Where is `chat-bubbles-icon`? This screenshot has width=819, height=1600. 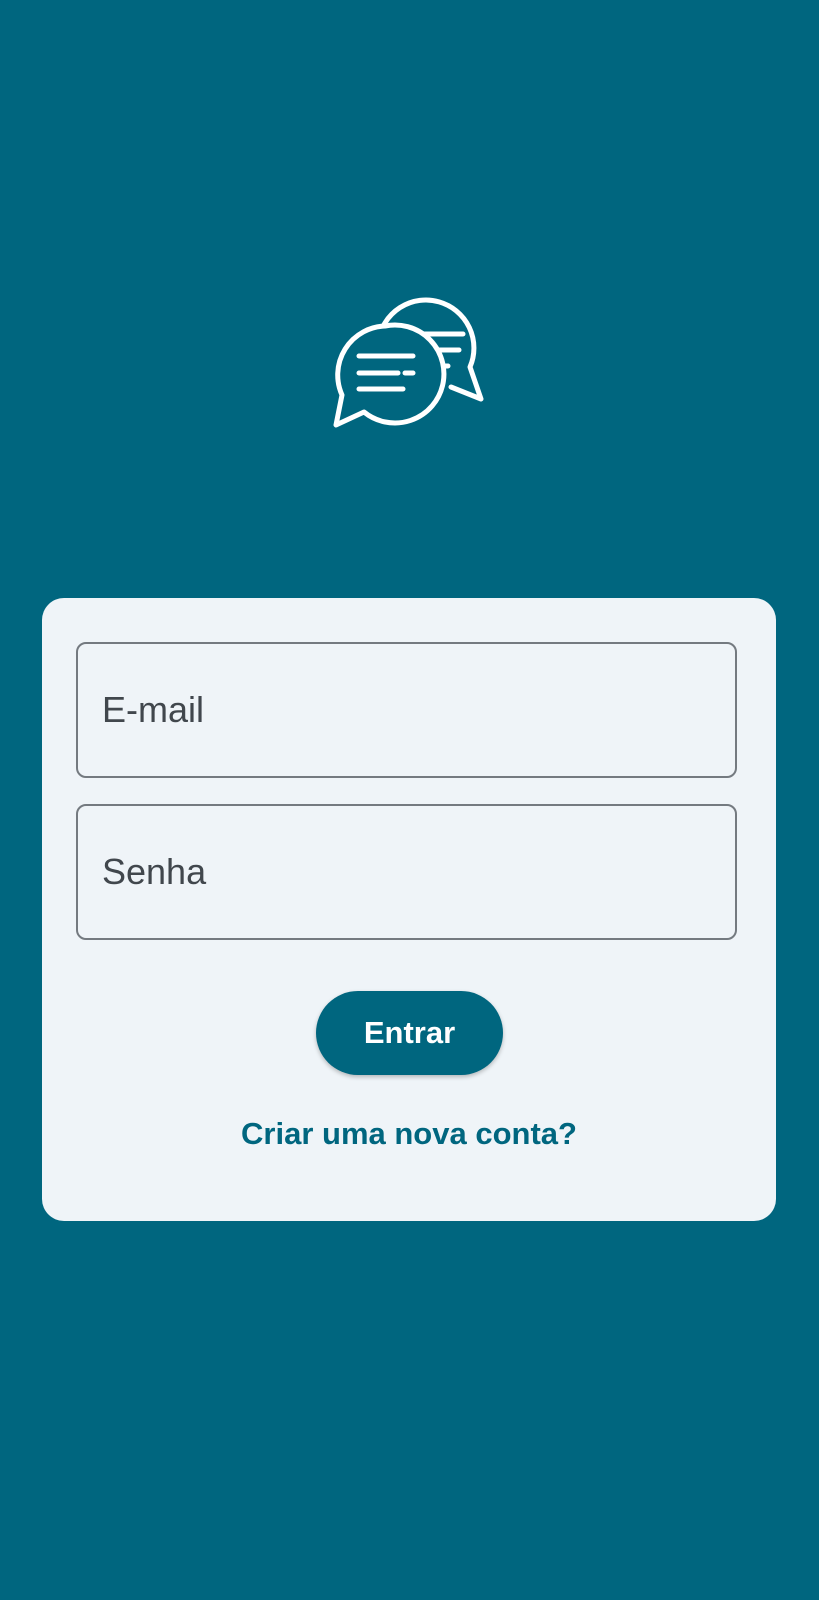 chat-bubbles-icon is located at coordinates (410, 364).